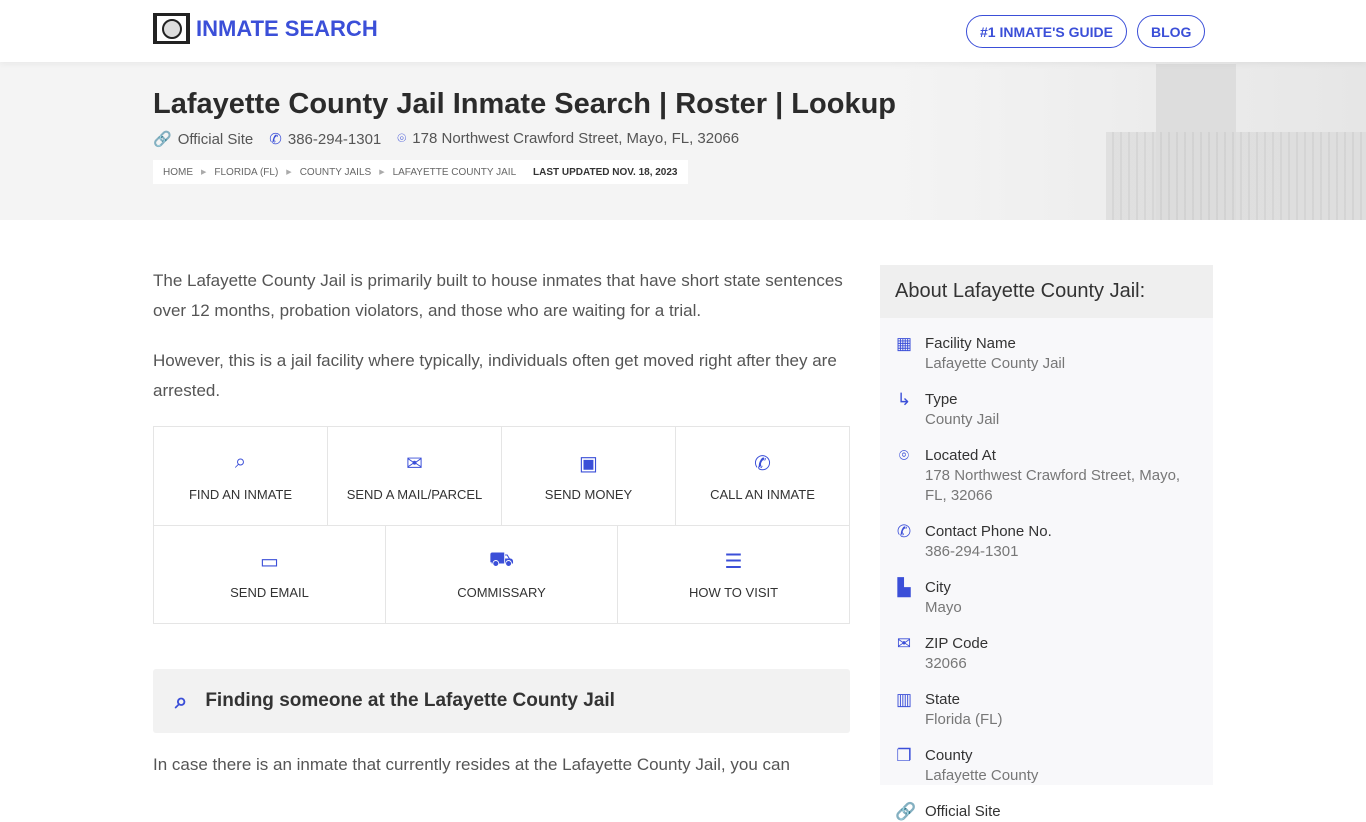 Image resolution: width=1366 pixels, height=822 pixels. Describe the element at coordinates (762, 494) in the screenshot. I see `action-label: CALL AN INMATE` at that location.